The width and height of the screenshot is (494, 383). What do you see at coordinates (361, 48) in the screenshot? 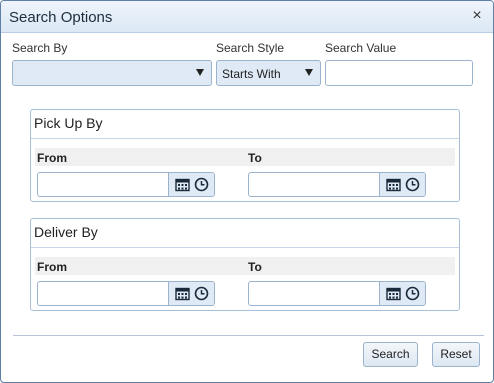
I see `search-value-label: Search Value` at bounding box center [361, 48].